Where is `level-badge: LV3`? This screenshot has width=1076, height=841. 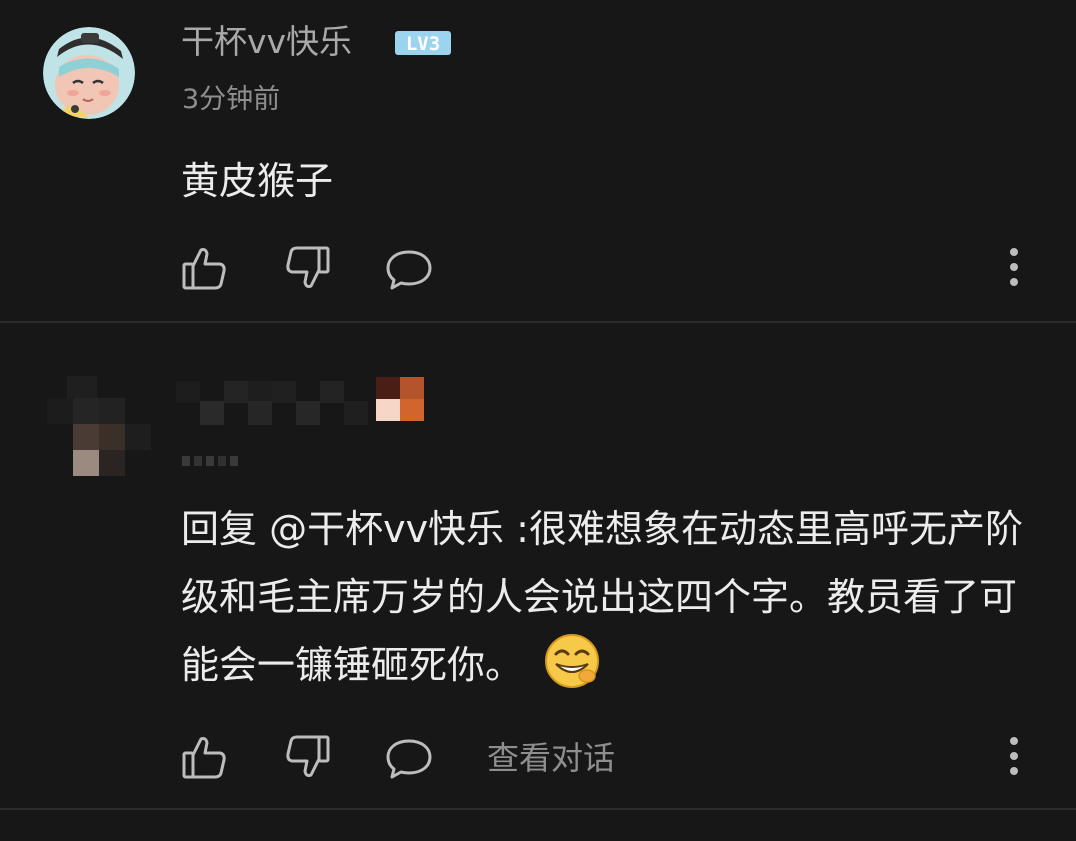 level-badge: LV3 is located at coordinates (423, 43).